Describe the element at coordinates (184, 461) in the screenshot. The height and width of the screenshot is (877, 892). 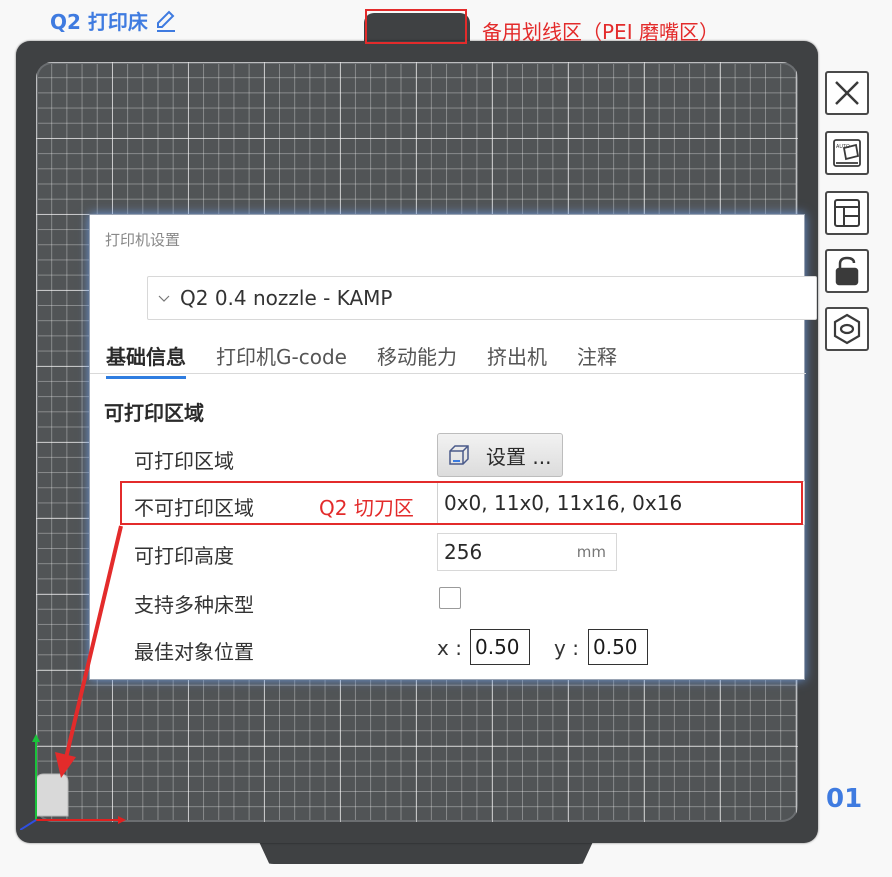
I see `printable-area-label: 可打印区域` at that location.